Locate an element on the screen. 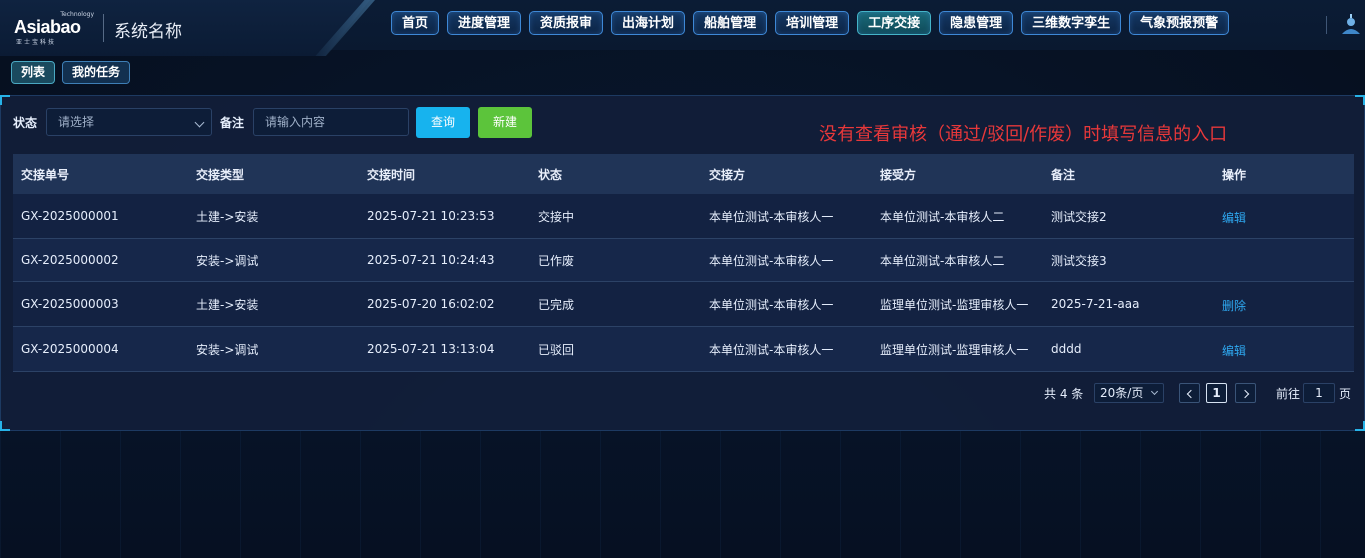 The height and width of the screenshot is (558, 1365). nav-item-weather: 气象预报预警 is located at coordinates (1179, 23).